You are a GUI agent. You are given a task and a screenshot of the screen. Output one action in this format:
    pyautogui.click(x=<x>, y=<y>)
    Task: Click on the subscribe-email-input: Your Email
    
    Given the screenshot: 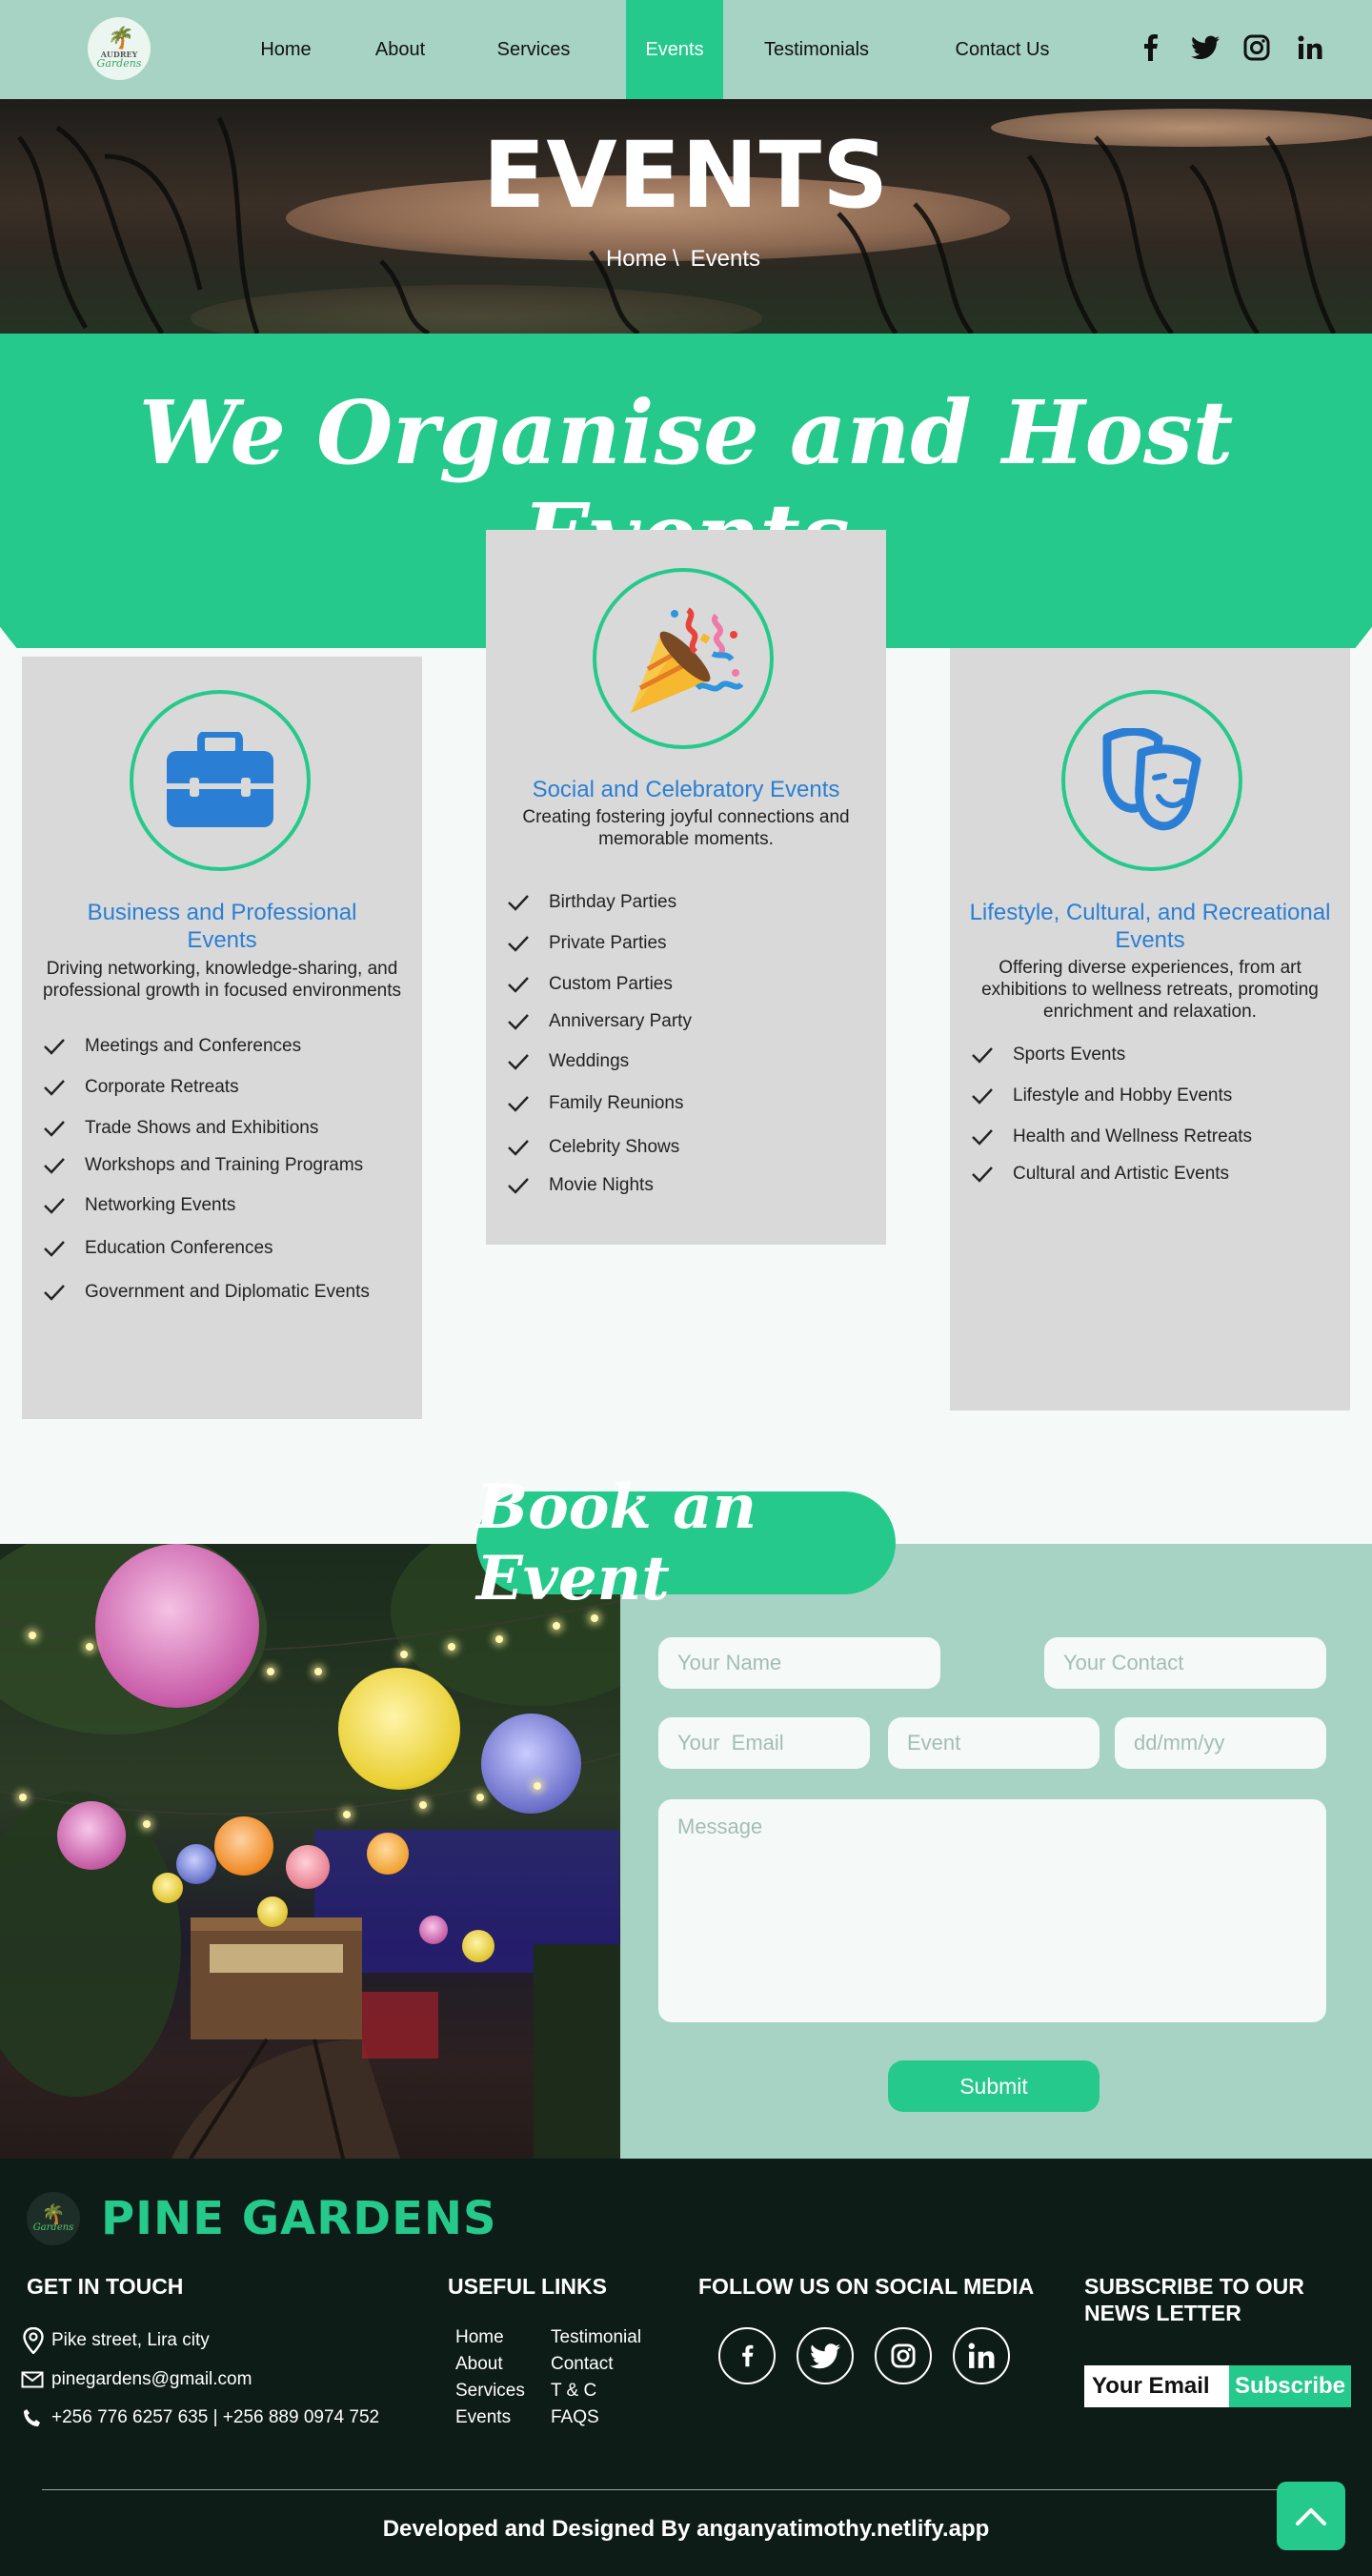 What is the action you would take?
    pyautogui.click(x=1156, y=2386)
    